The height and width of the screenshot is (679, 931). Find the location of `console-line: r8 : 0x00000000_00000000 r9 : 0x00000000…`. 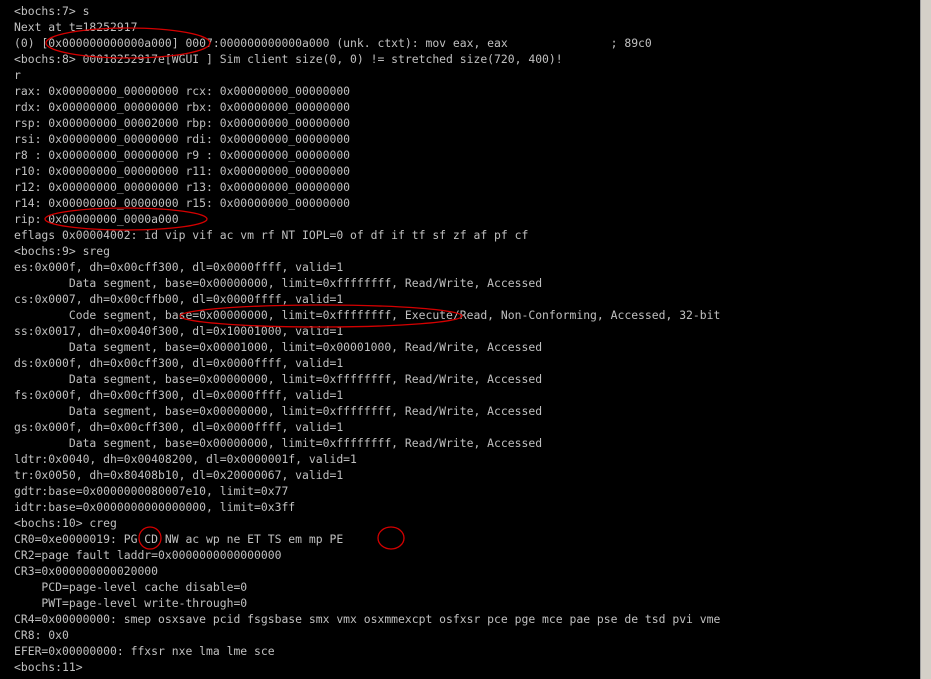

console-line: r8 : 0x00000000_00000000 r9 : 0x00000000… is located at coordinates (182, 155).